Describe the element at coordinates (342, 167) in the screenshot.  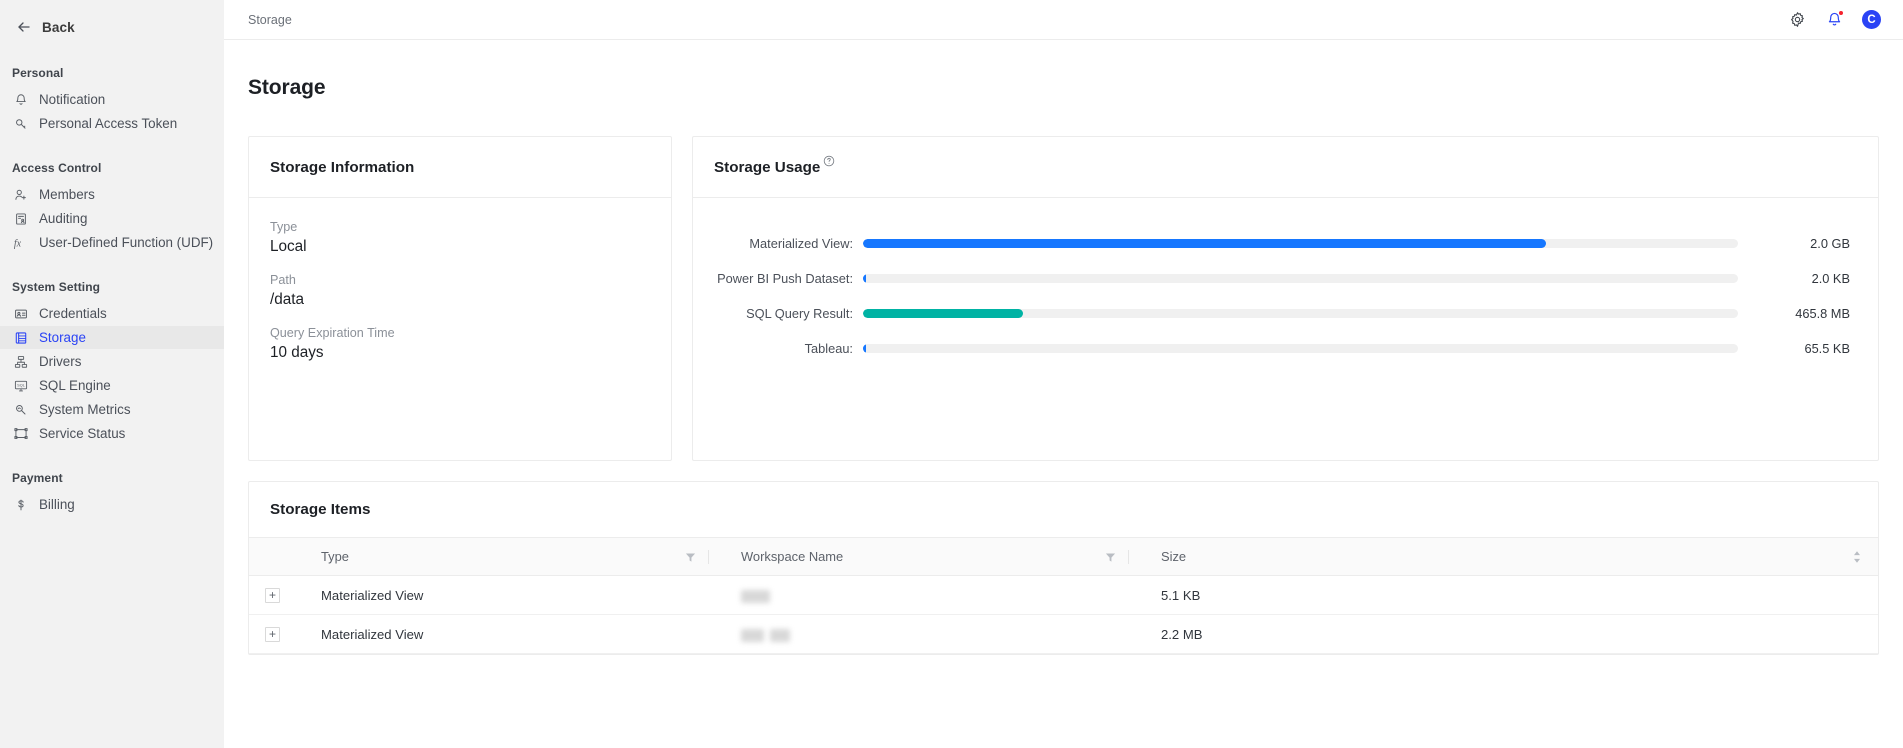
I see `card-title: Storage Information` at that location.